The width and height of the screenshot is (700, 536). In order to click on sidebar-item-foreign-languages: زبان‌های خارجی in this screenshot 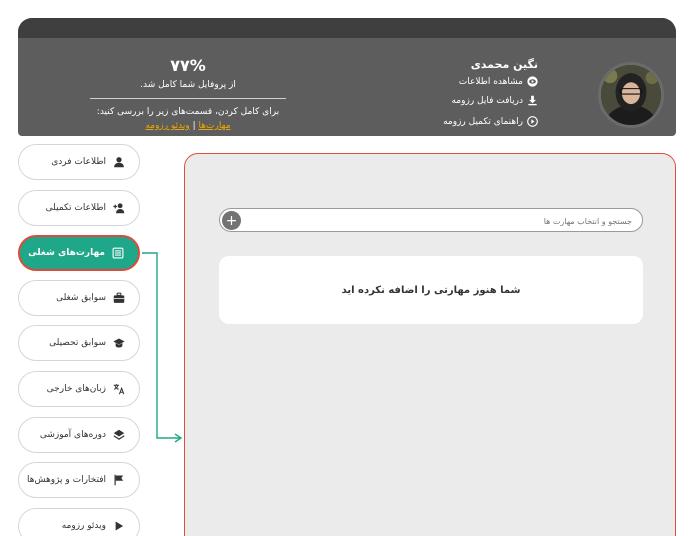, I will do `click(79, 389)`.